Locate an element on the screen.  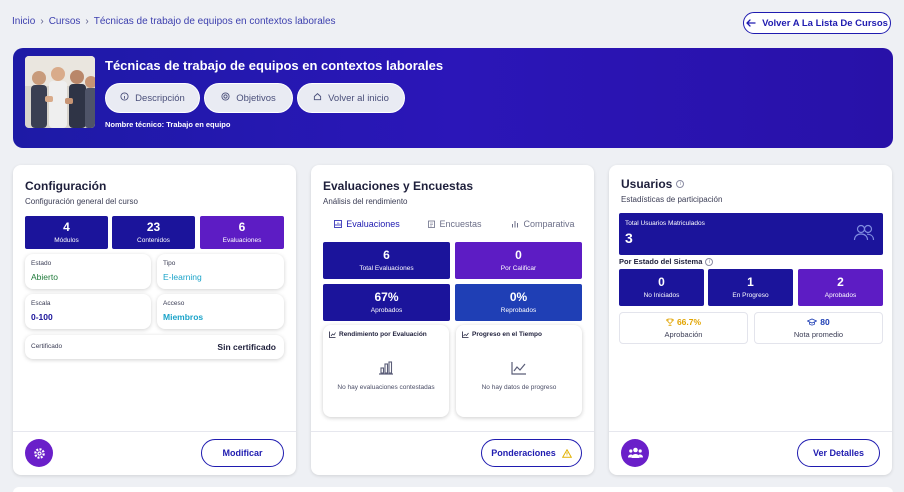
scale-field: Escala 0-100 is located at coordinates (88, 311).